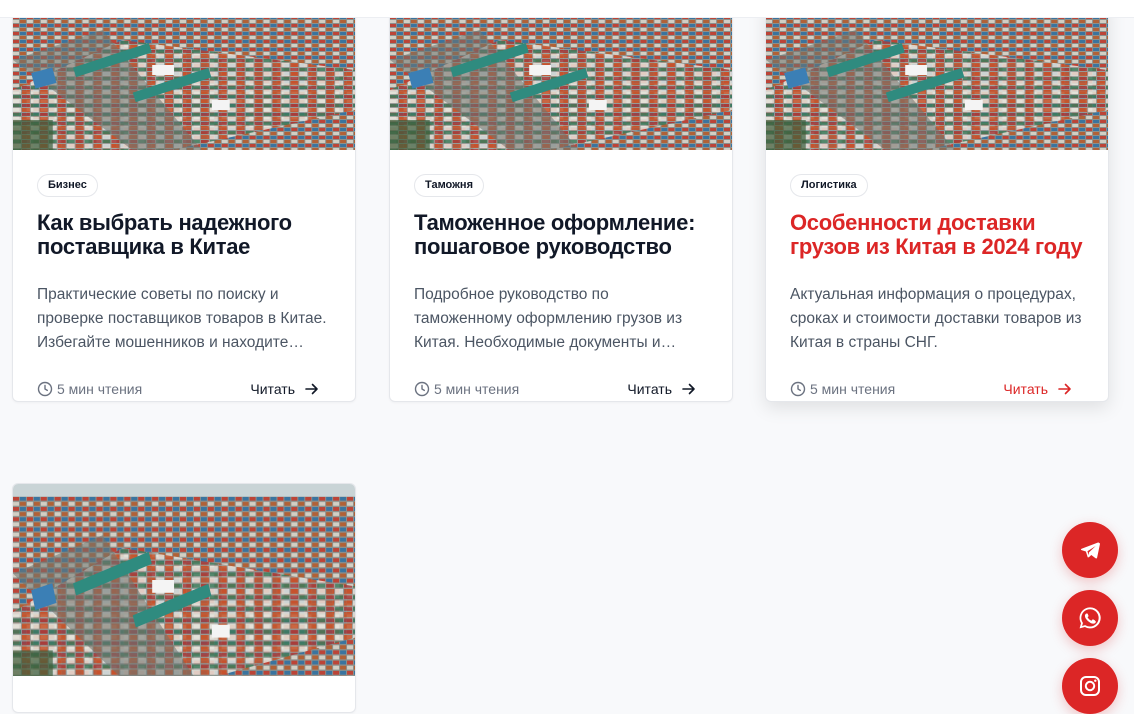  I want to click on instagram-icon, so click(1090, 686).